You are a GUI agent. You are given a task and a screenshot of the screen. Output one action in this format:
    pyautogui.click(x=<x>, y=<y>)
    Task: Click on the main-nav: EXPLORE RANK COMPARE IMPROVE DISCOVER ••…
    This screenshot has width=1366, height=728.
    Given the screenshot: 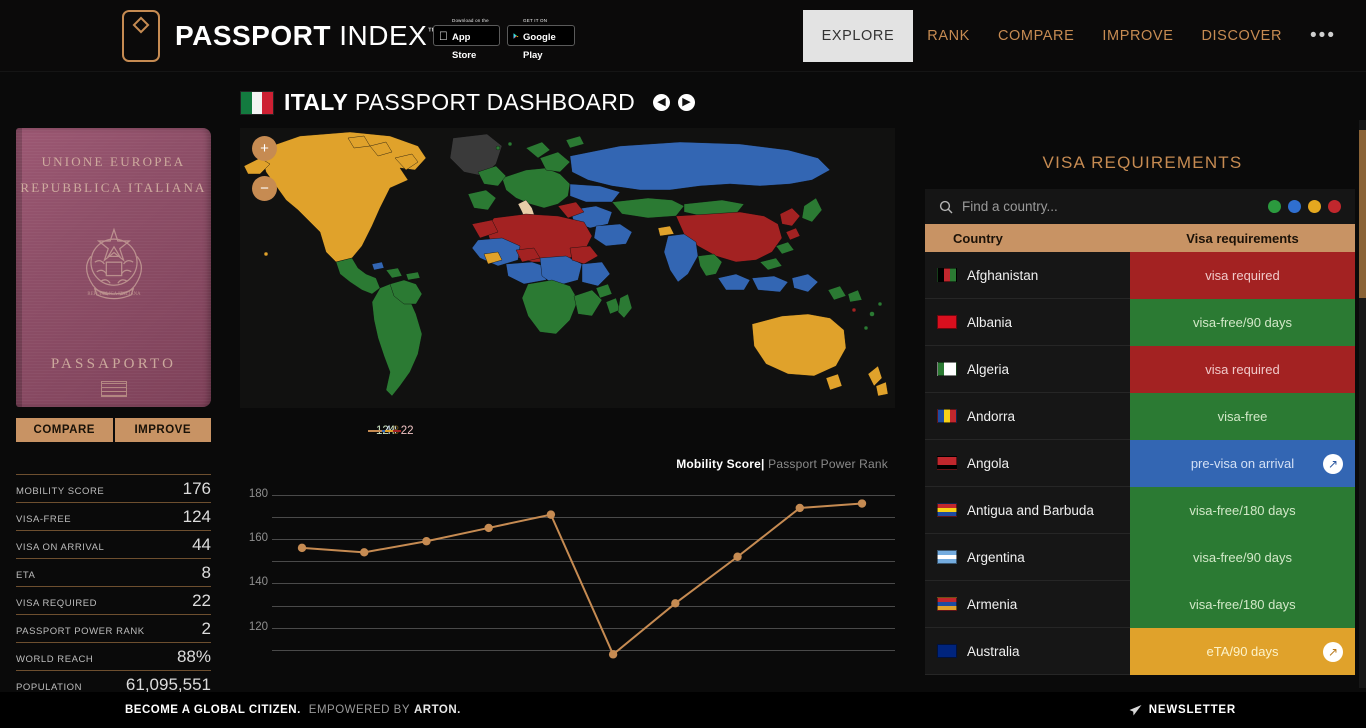 What is the action you would take?
    pyautogui.click(x=1084, y=36)
    